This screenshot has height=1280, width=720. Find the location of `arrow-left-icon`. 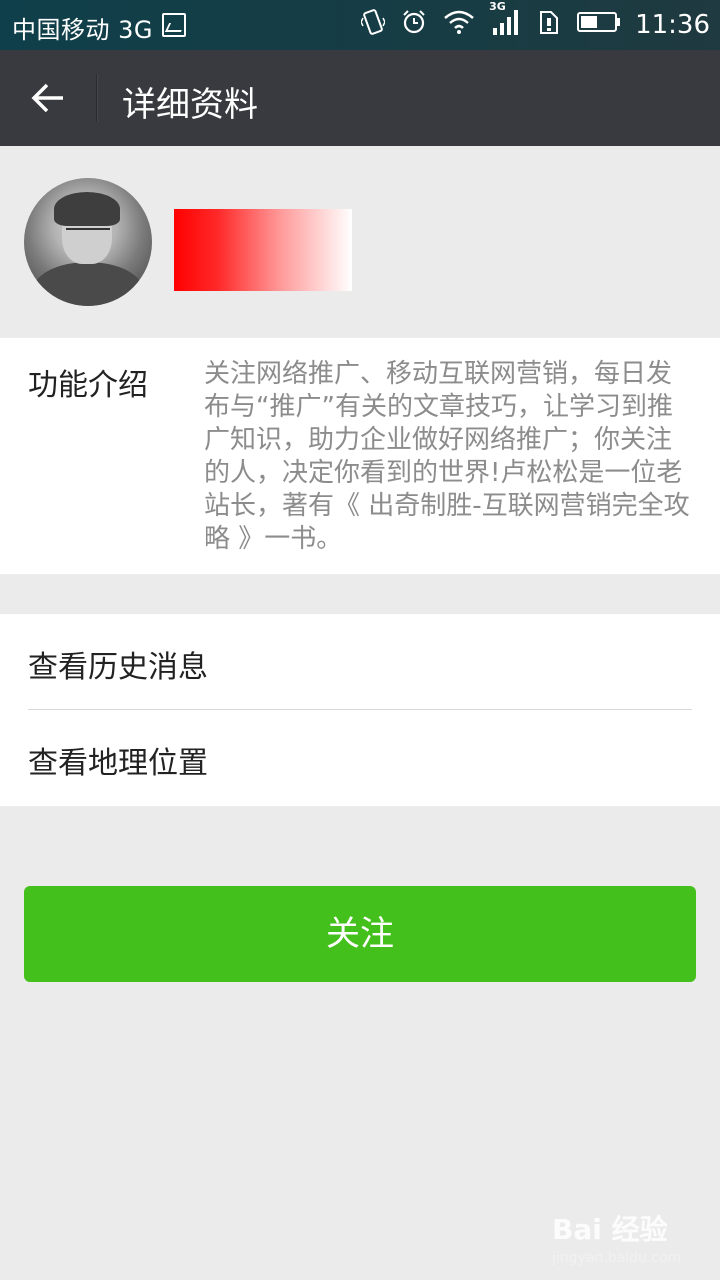

arrow-left-icon is located at coordinates (47, 98).